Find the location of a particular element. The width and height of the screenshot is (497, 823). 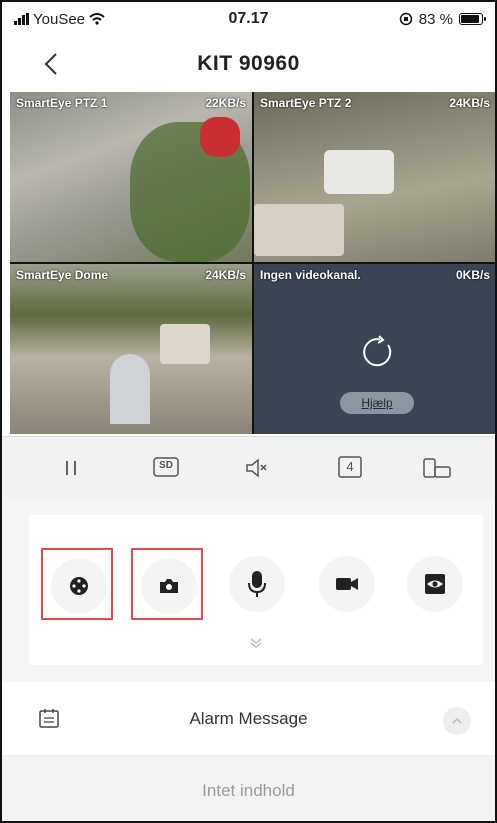

status-right: 83 % is located at coordinates (404, 19).